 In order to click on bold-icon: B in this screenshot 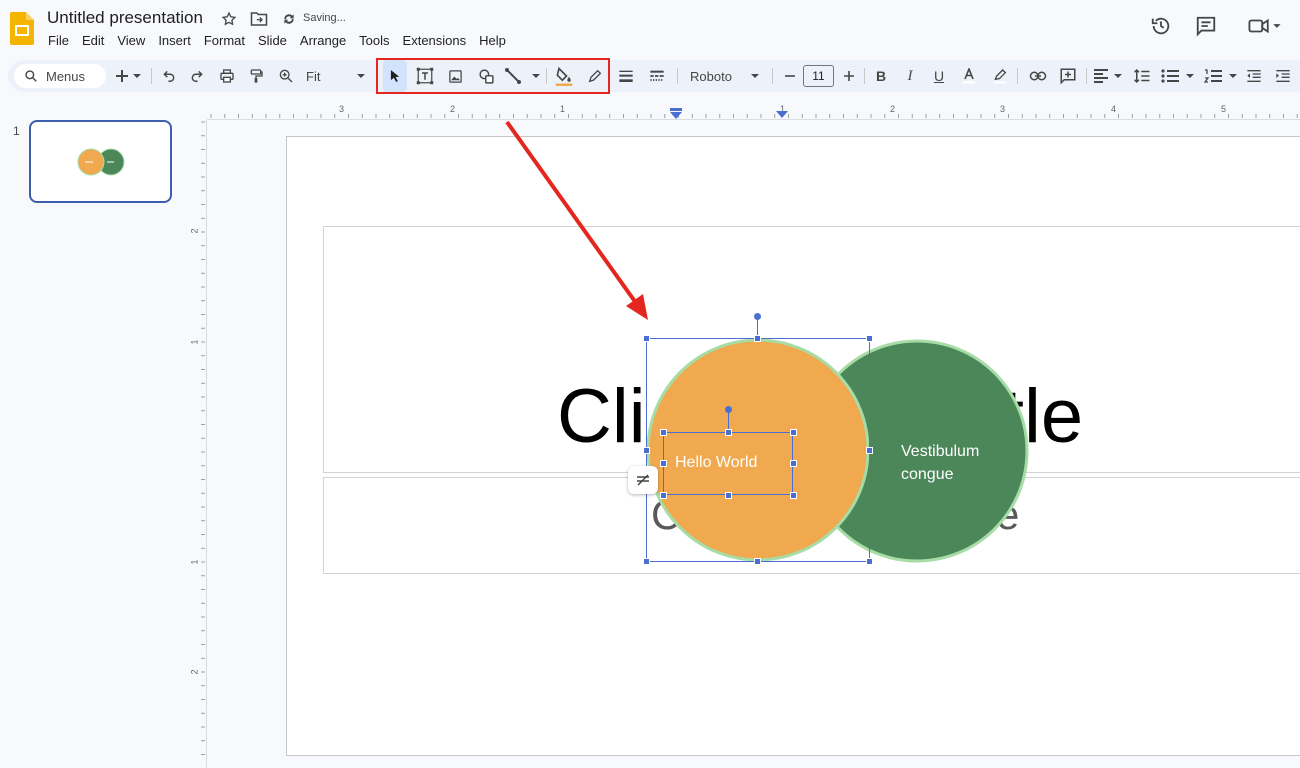, I will do `click(881, 76)`.